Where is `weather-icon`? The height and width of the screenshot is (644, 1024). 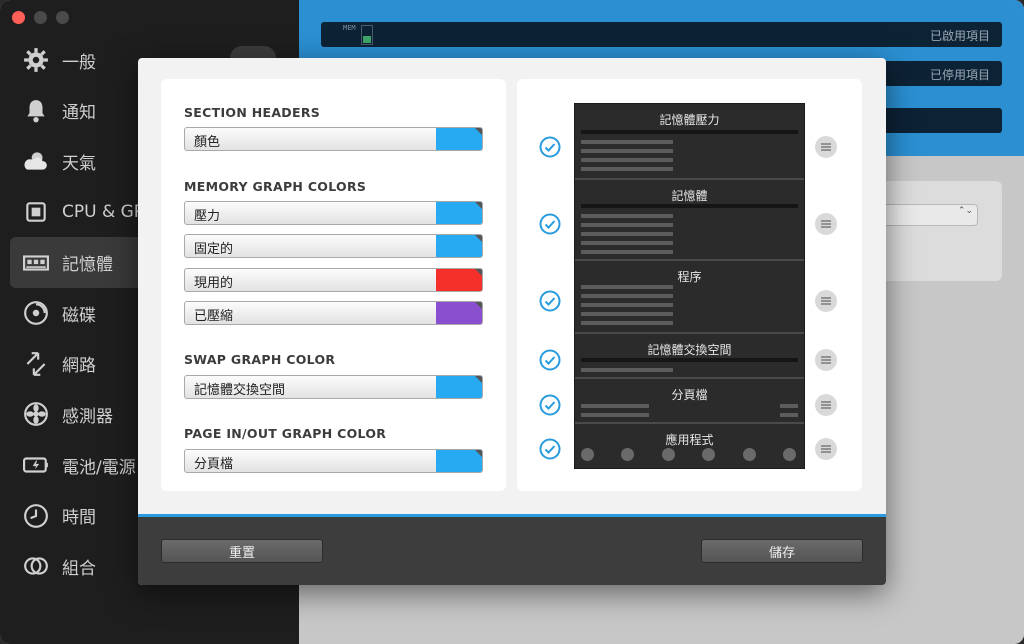 weather-icon is located at coordinates (36, 161).